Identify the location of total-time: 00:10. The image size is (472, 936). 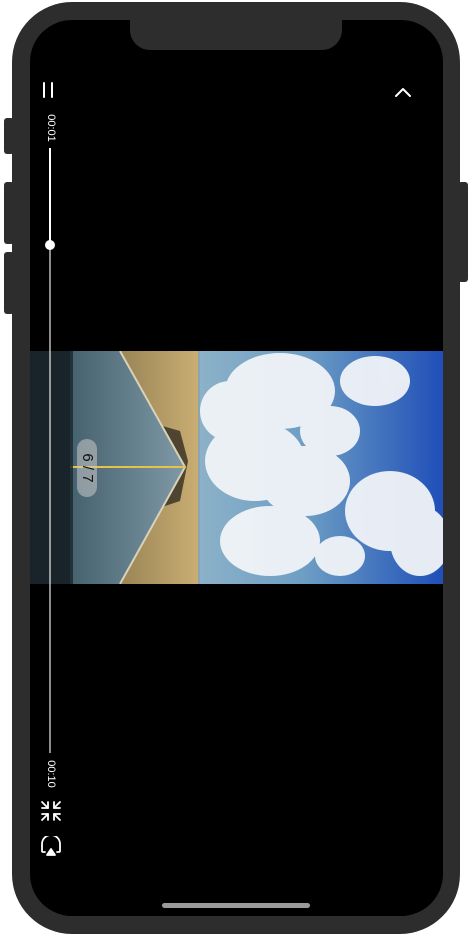
(51, 774).